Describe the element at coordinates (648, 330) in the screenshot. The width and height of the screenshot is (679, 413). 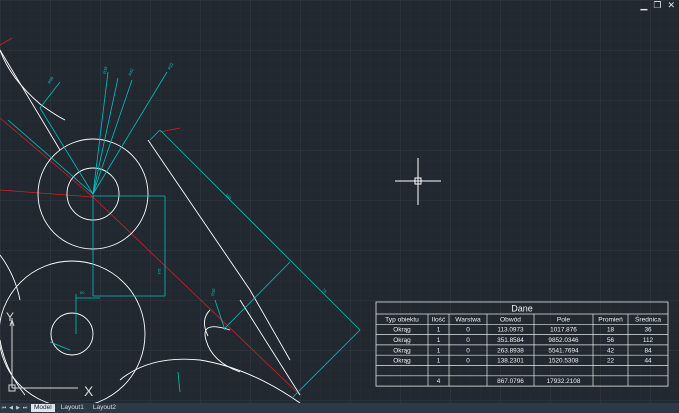
I see `table-cell: 36` at that location.